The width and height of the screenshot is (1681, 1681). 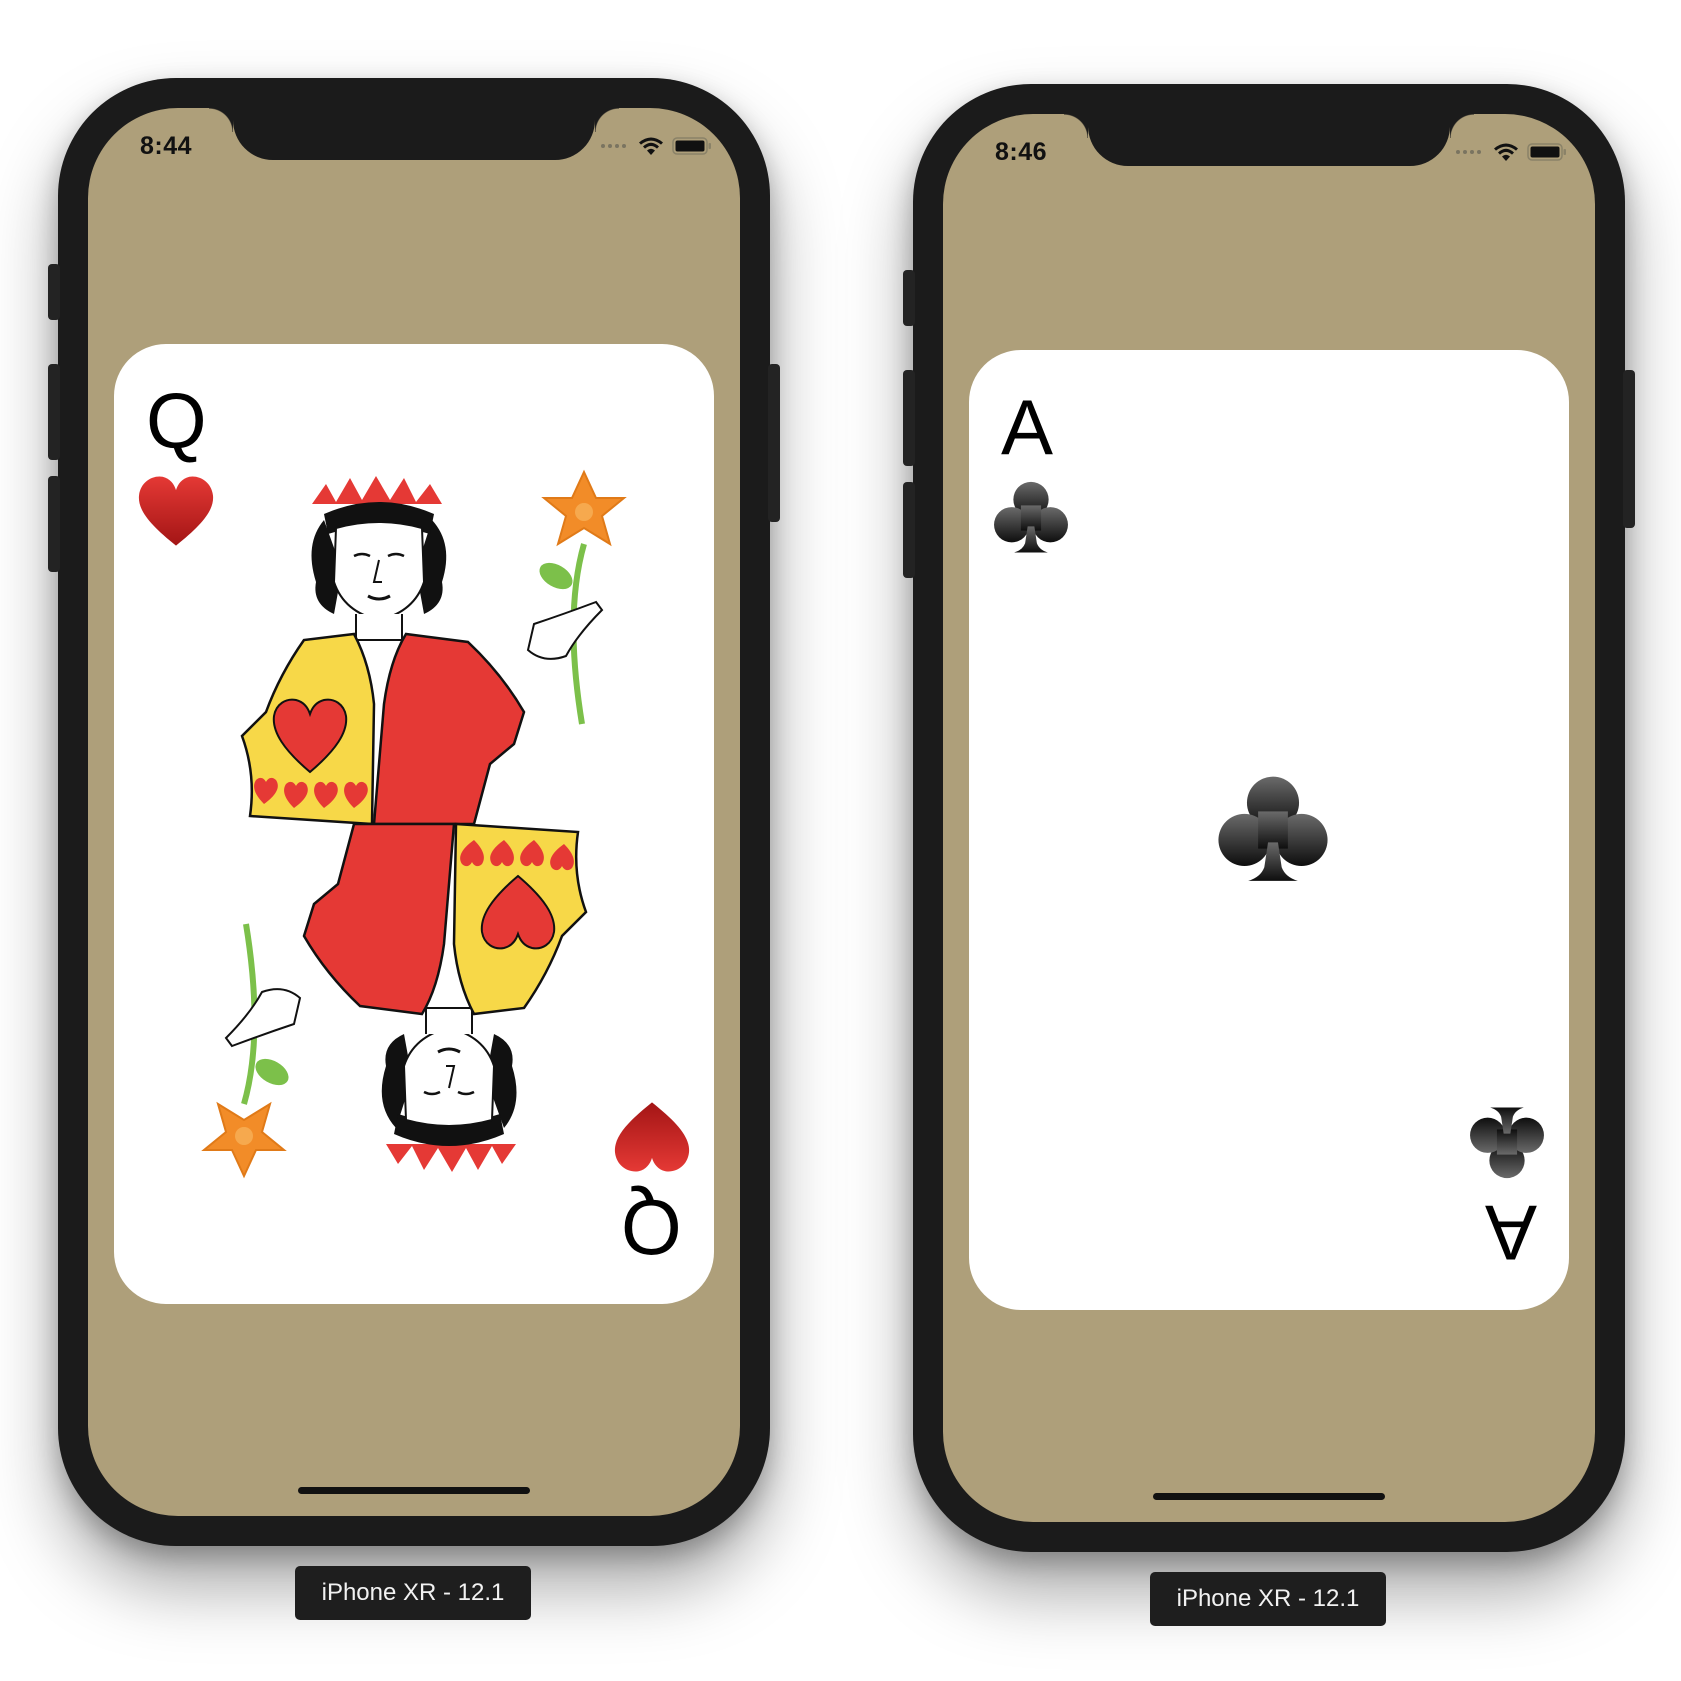 What do you see at coordinates (1021, 152) in the screenshot?
I see `status-time: 8:46` at bounding box center [1021, 152].